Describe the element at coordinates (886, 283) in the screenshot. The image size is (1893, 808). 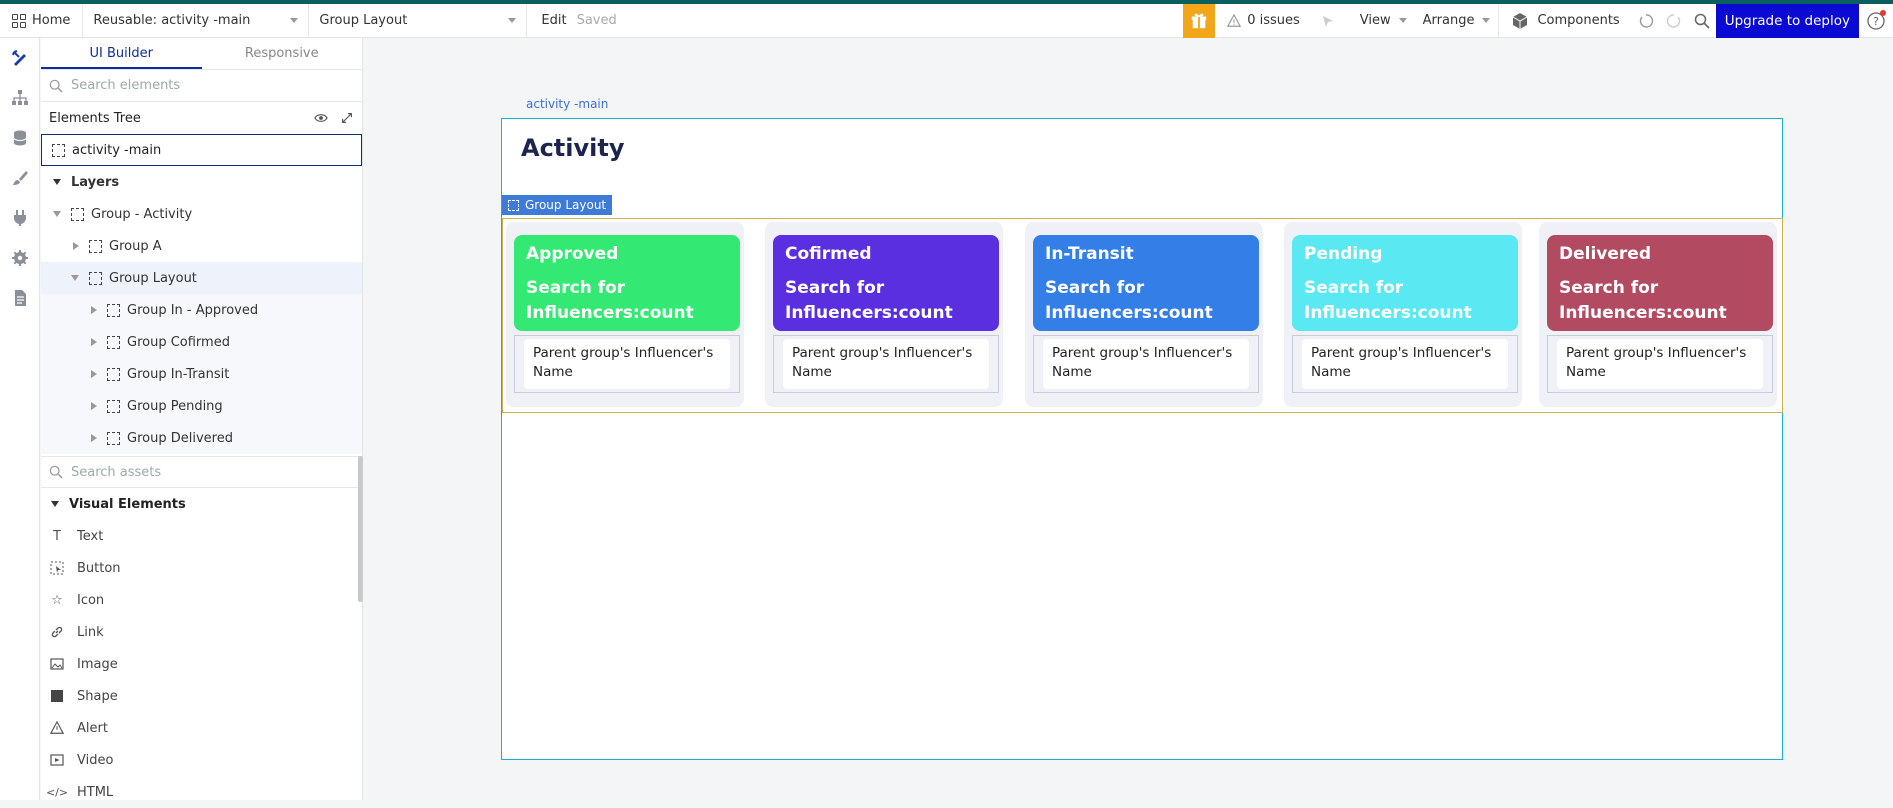
I see `card-header: Cofirmed Search for Influencers:count` at that location.